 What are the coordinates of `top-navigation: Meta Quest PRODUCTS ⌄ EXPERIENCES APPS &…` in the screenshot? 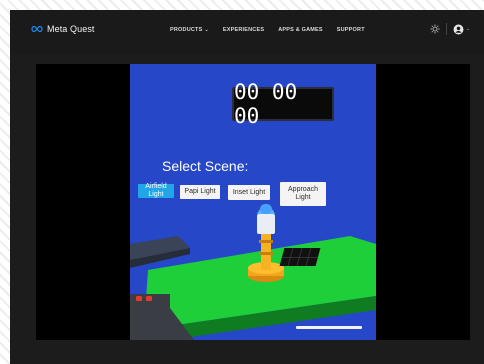 It's located at (247, 32).